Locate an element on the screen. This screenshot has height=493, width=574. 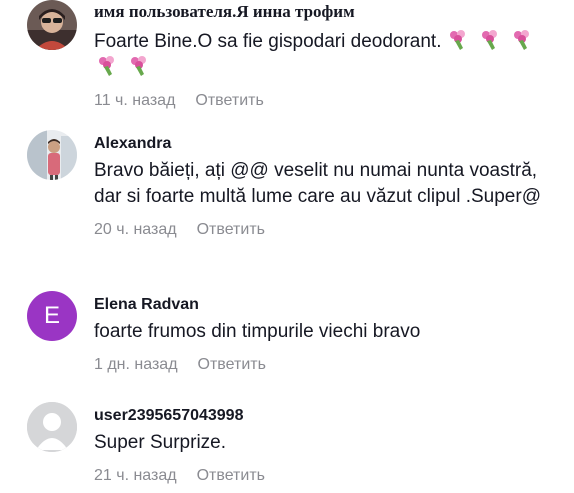
comment-time: 11 ч. назад is located at coordinates (135, 100).